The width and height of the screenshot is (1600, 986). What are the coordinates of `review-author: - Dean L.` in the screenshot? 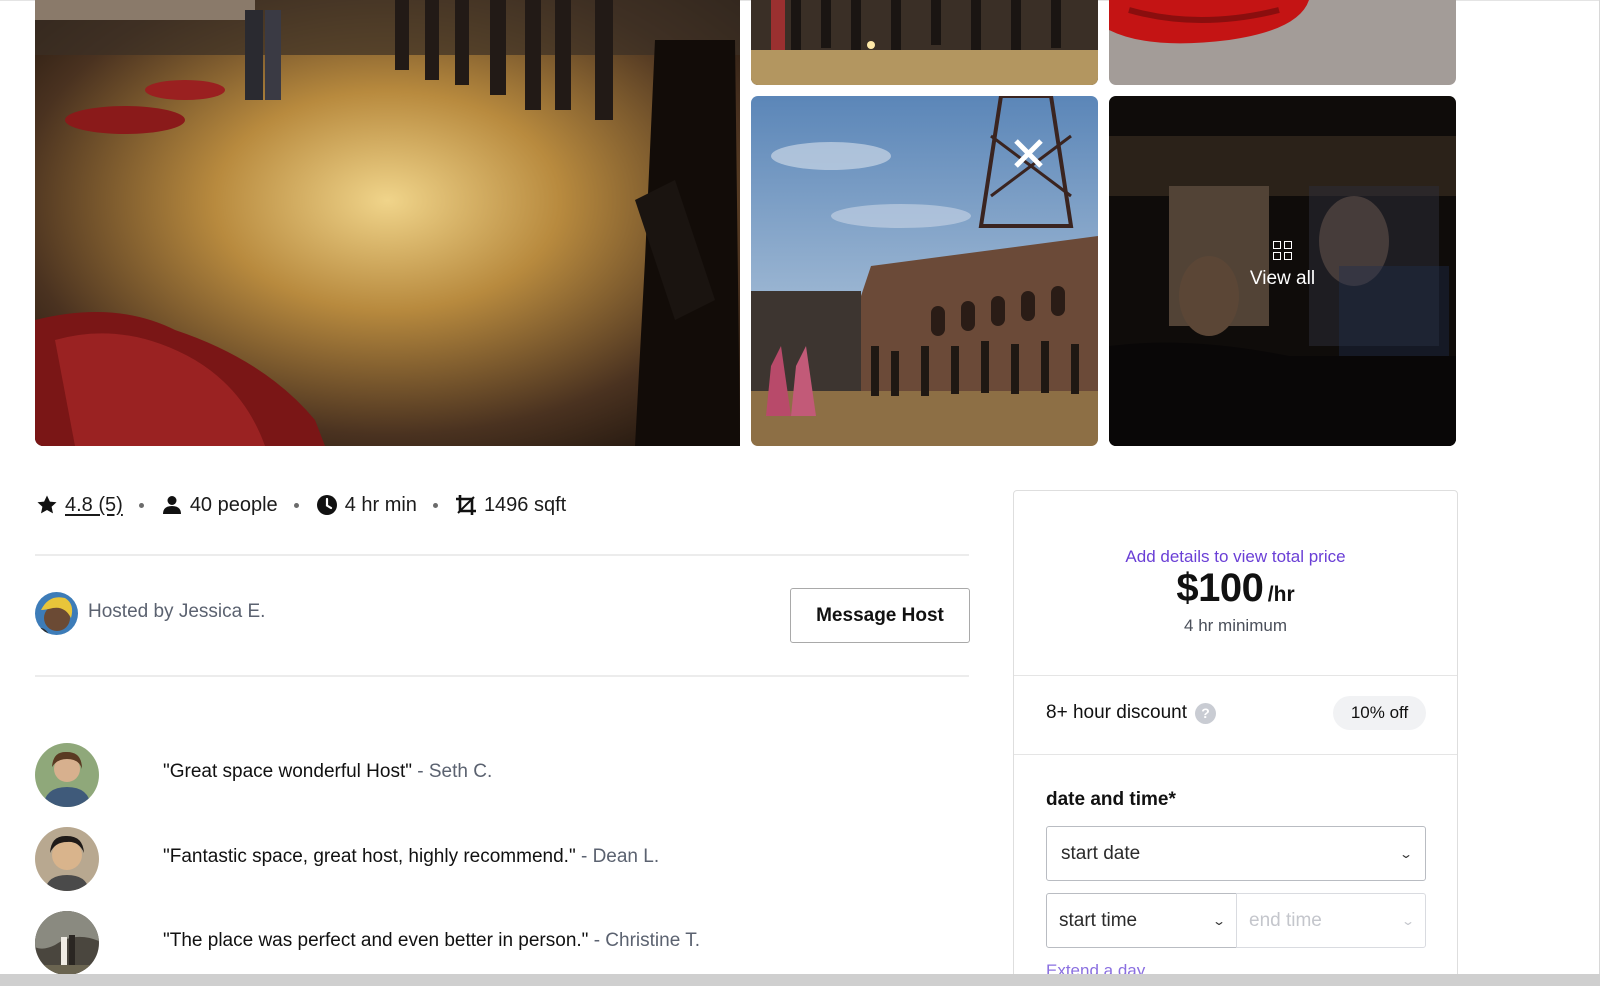 It's located at (620, 856).